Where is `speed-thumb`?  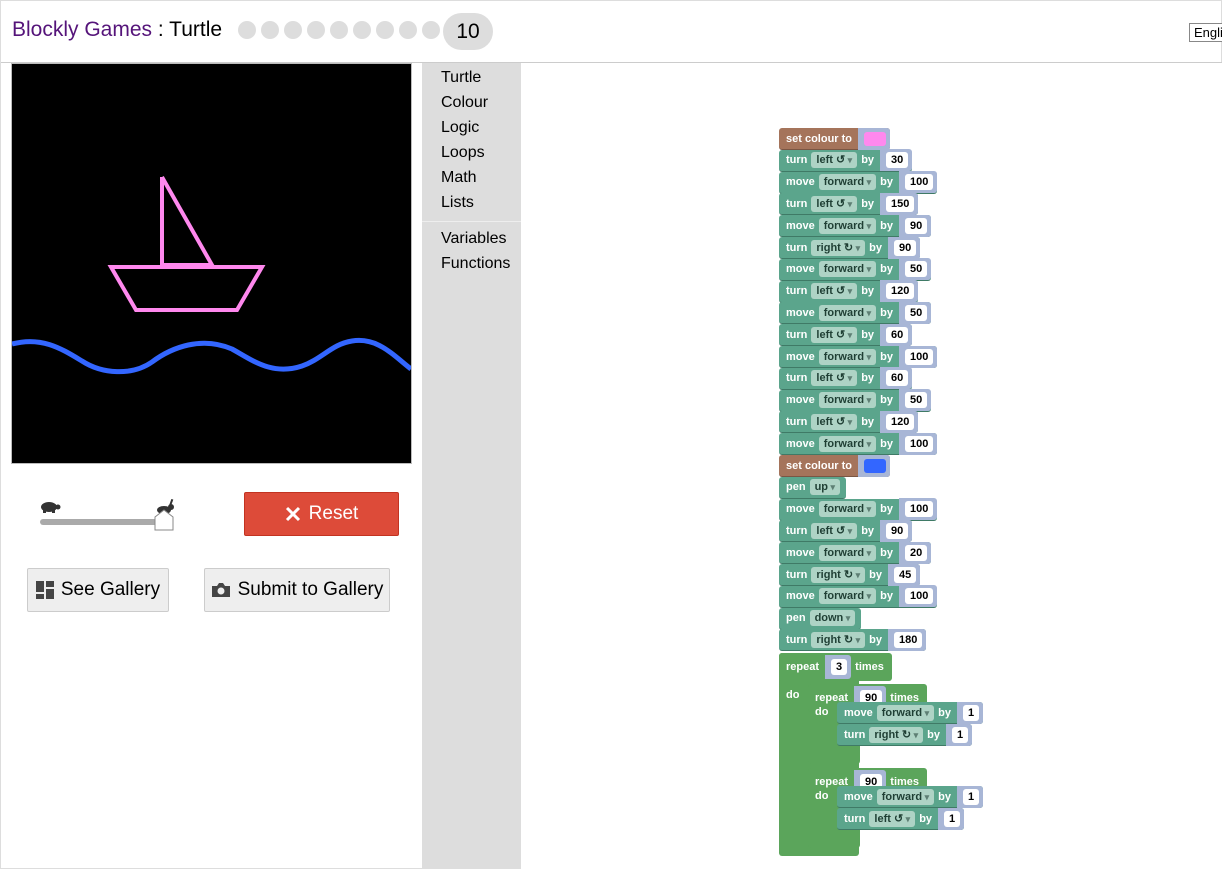
speed-thumb is located at coordinates (164, 520).